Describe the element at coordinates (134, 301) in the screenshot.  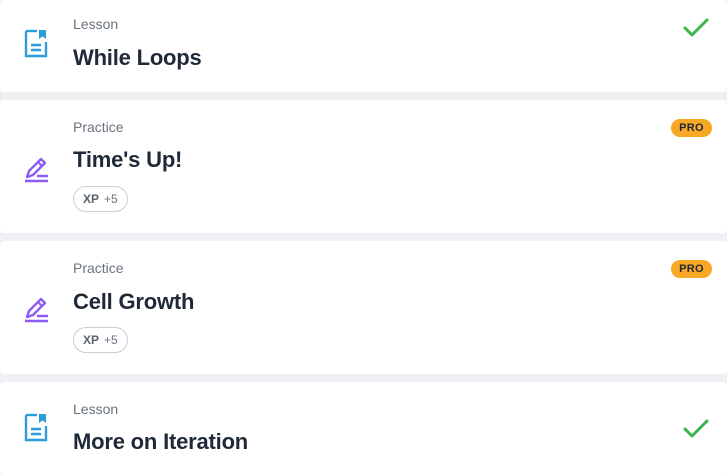
I see `item-title: Cell Growth` at that location.